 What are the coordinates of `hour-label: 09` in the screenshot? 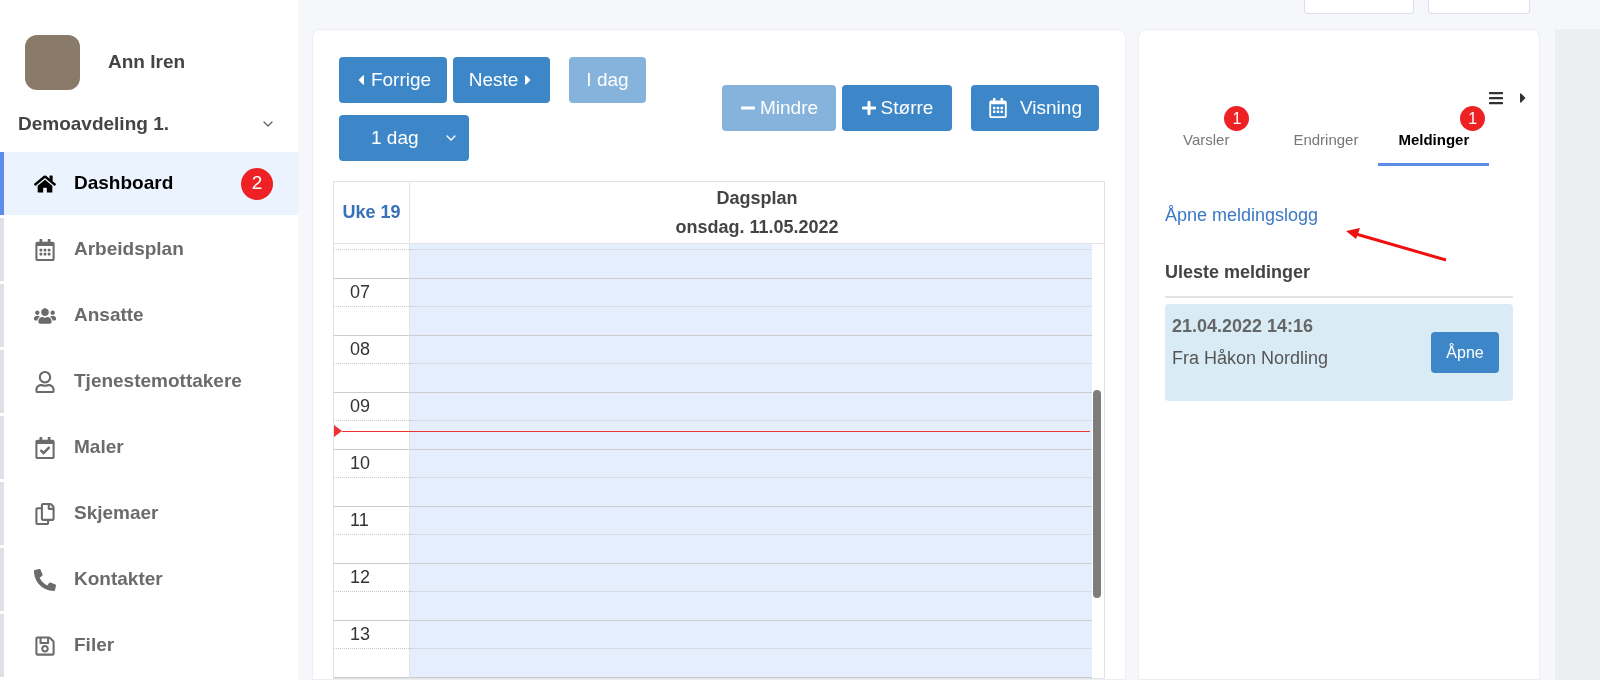 It's located at (360, 406).